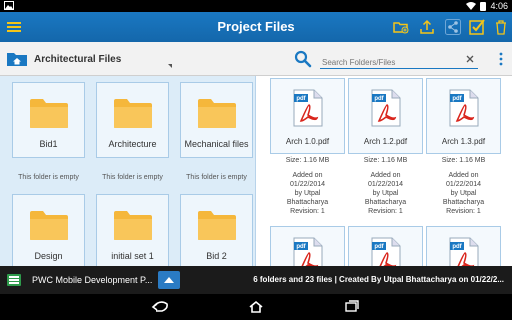 The height and width of the screenshot is (320, 512). I want to click on back-icon, so click(160, 307).